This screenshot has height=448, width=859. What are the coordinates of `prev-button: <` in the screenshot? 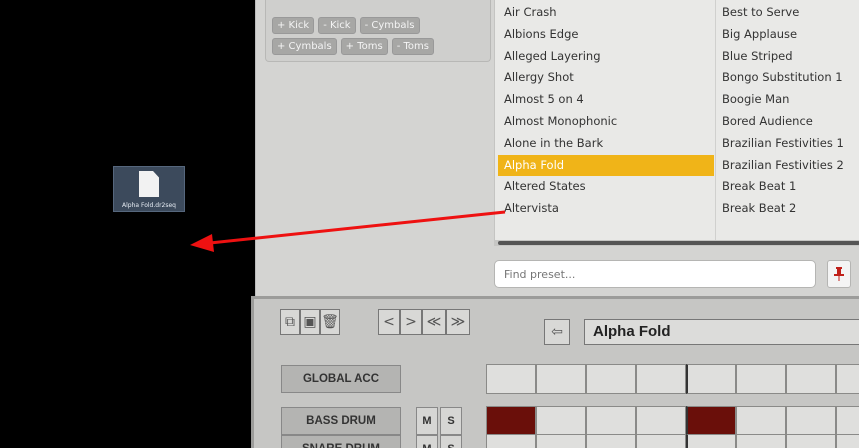 It's located at (389, 322).